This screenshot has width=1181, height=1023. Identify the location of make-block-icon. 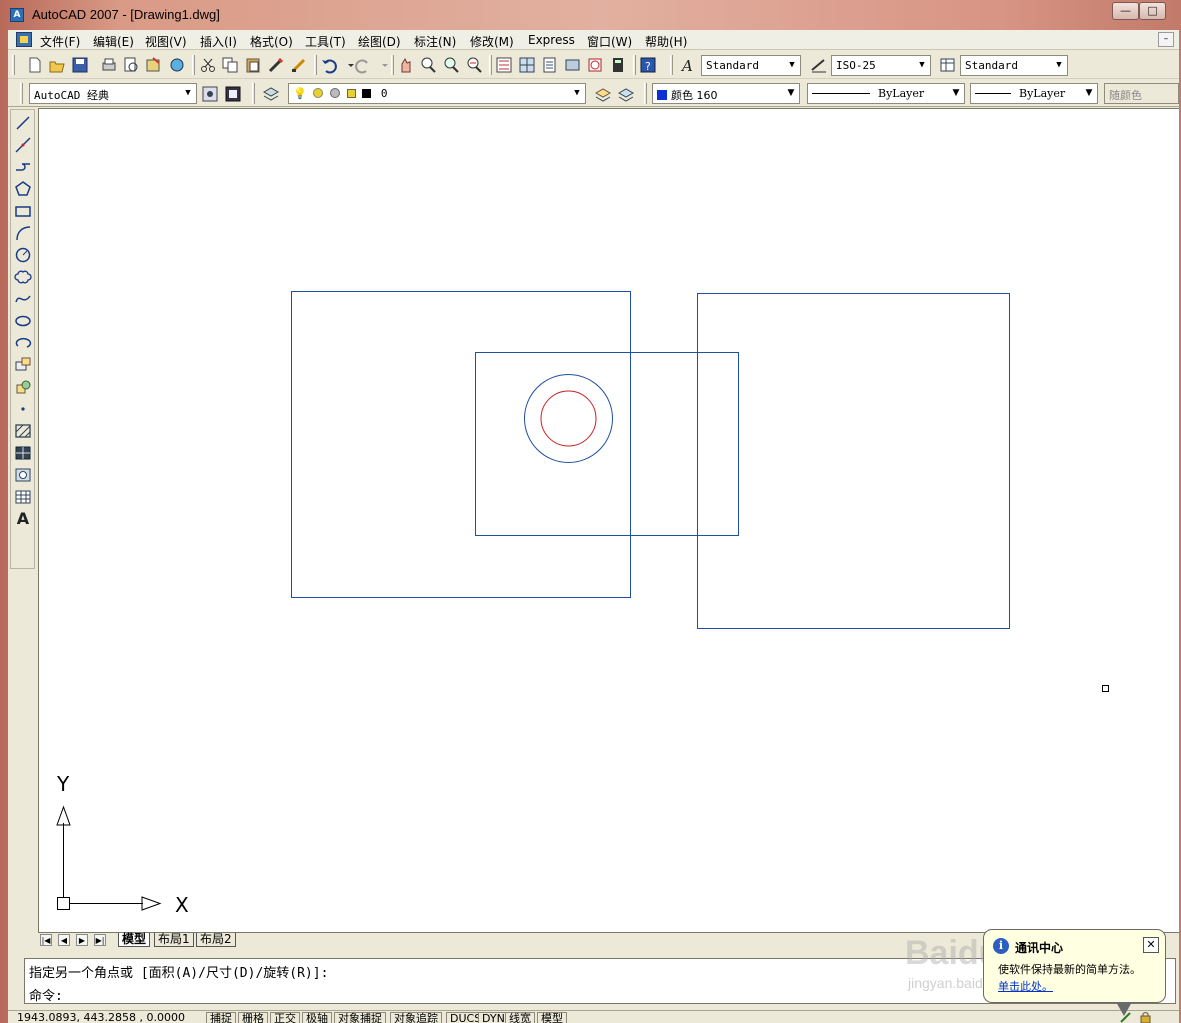
(23, 387).